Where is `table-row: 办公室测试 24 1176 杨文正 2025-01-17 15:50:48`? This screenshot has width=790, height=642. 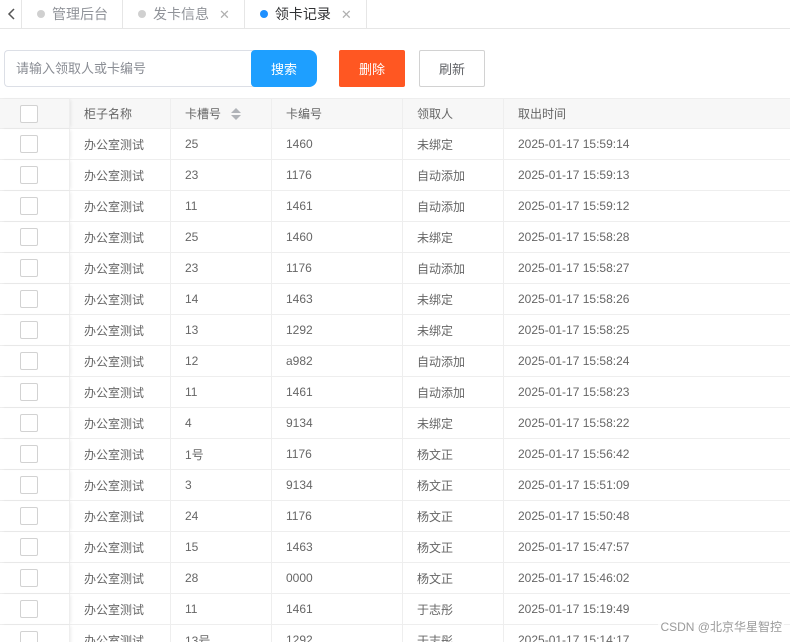
table-row: 办公室测试 24 1176 杨文正 2025-01-17 15:50:48 is located at coordinates (395, 516).